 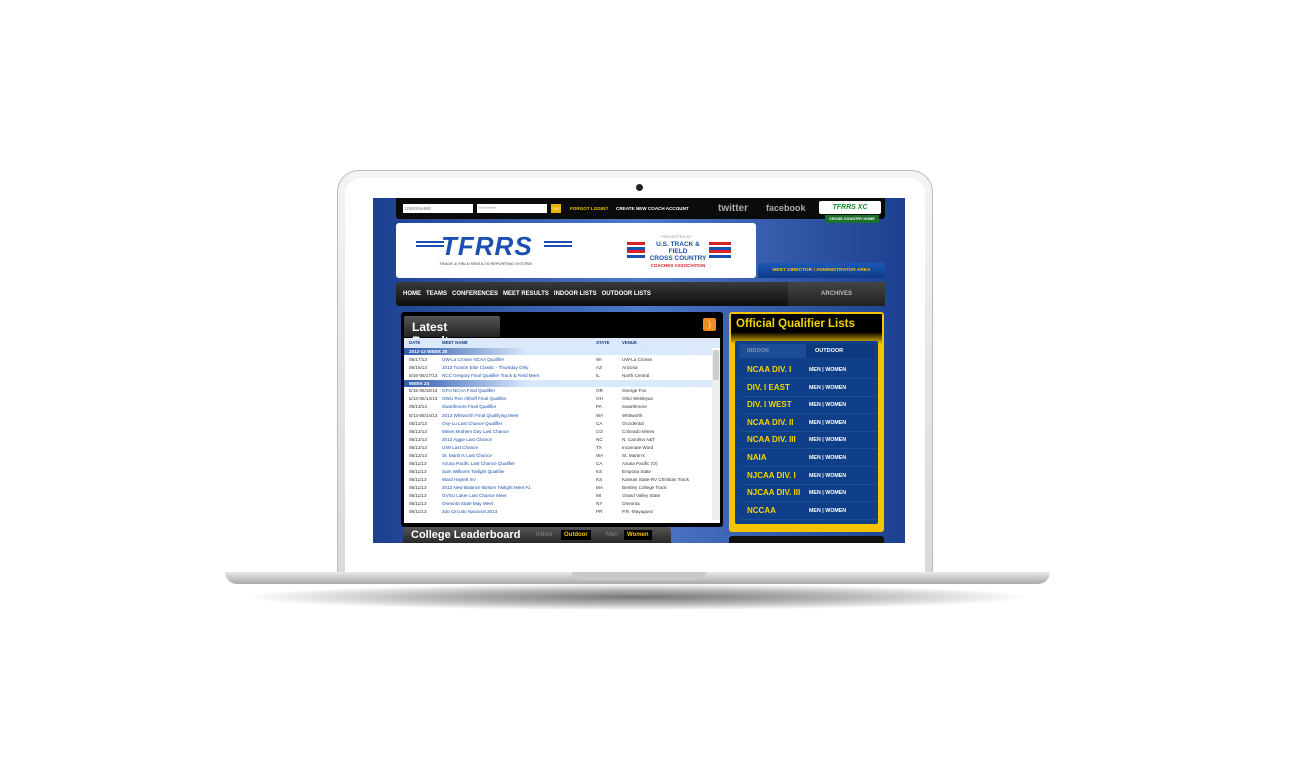 I want to click on scrollbar, so click(x=716, y=435).